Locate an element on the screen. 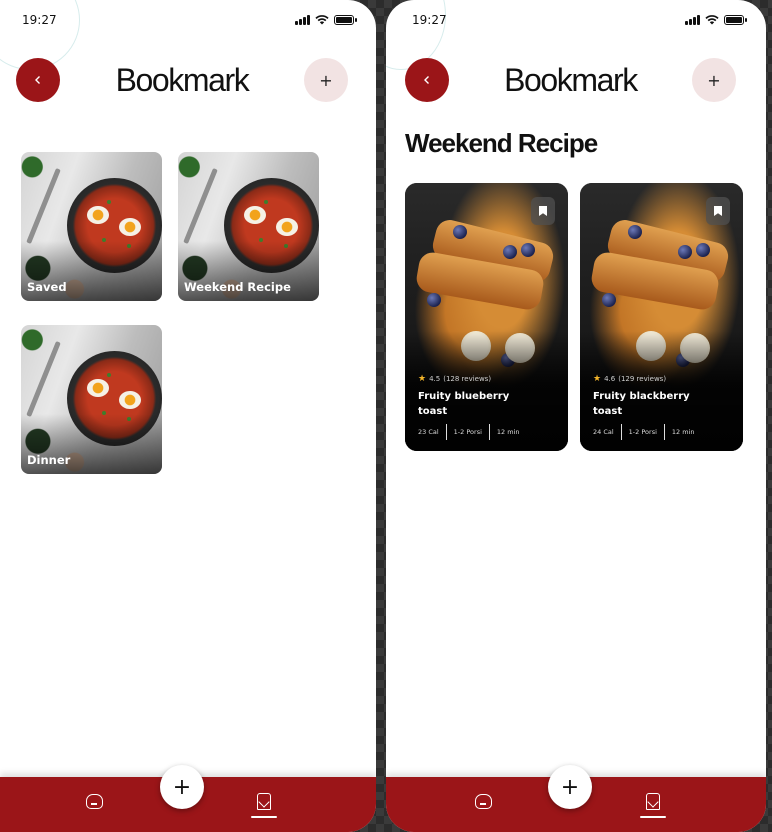  rating: ★ 4.5 (128 reviews) is located at coordinates (454, 379).